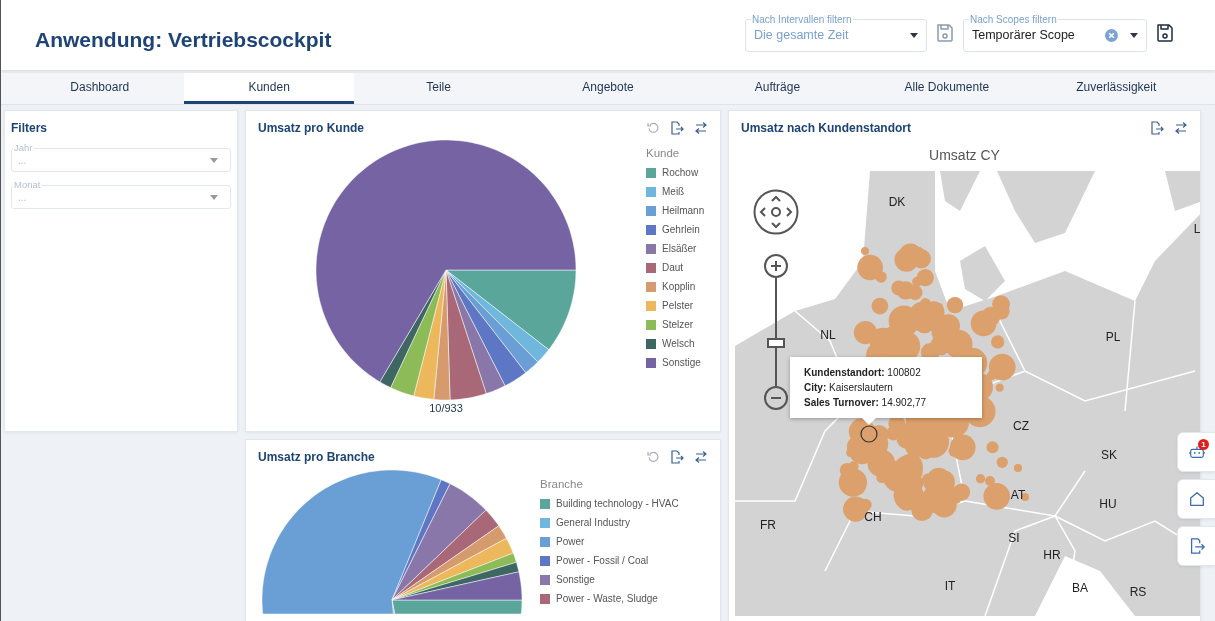 The height and width of the screenshot is (621, 1215). Describe the element at coordinates (1196, 452) in the screenshot. I see `side-button: 1` at that location.